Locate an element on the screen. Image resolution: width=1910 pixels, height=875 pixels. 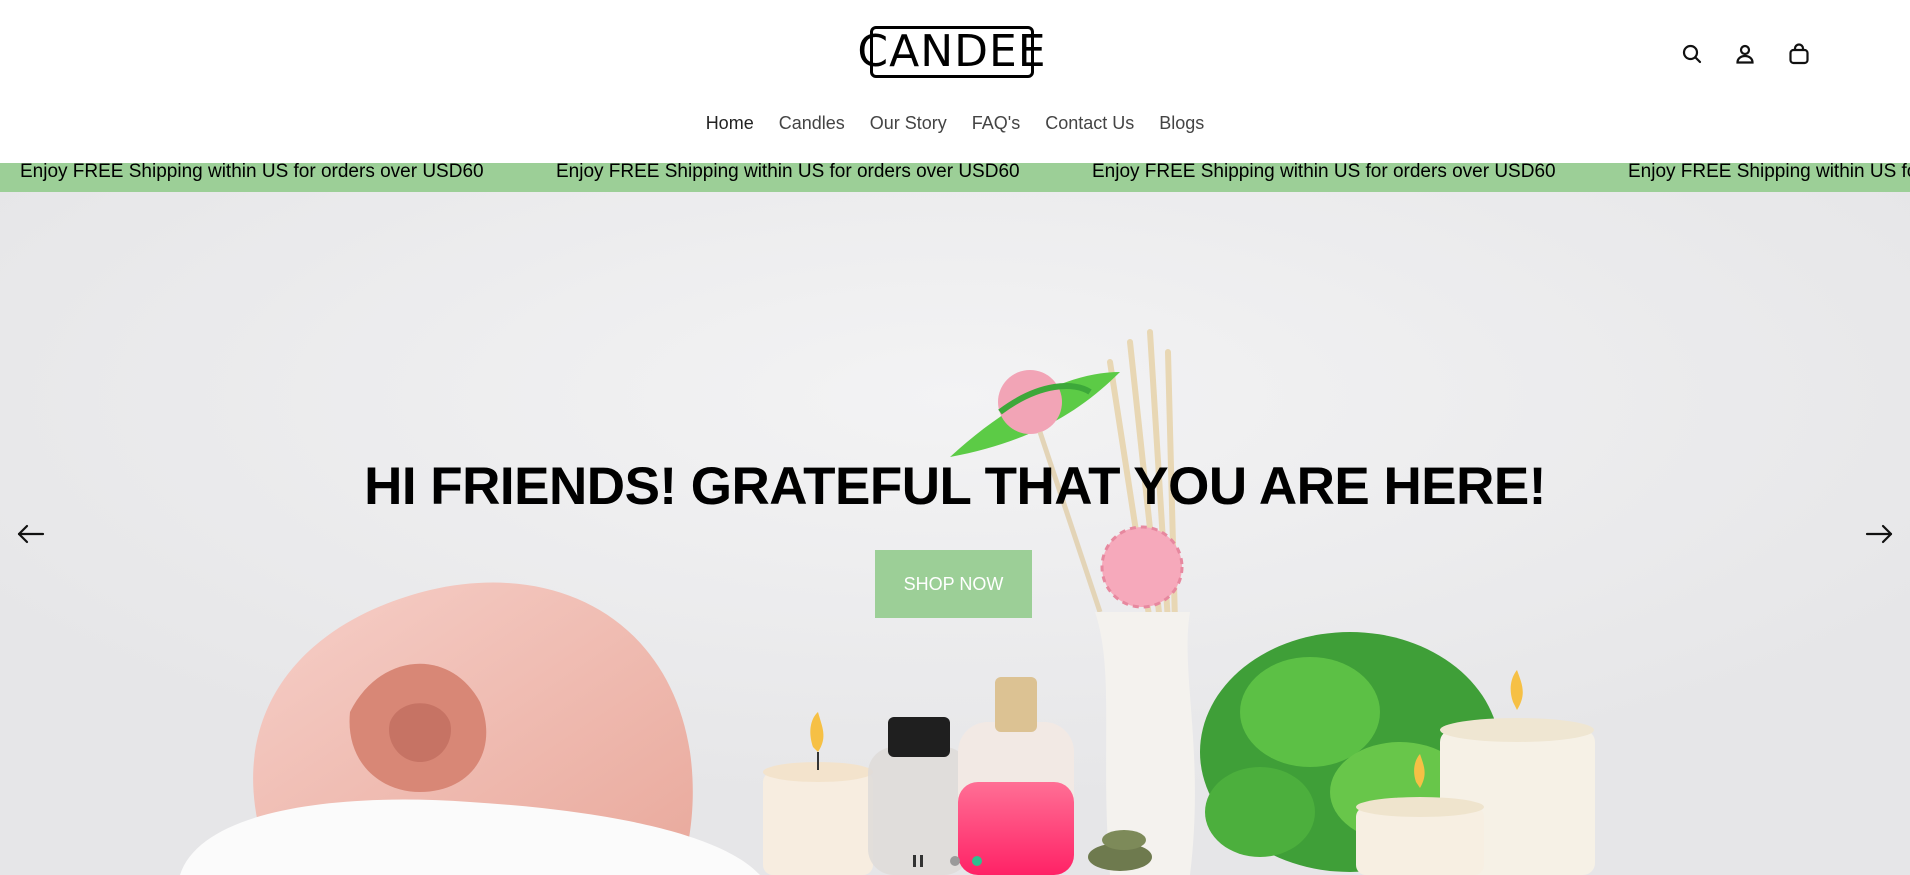
nav-item-blogs: Blogs is located at coordinates (1181, 123).